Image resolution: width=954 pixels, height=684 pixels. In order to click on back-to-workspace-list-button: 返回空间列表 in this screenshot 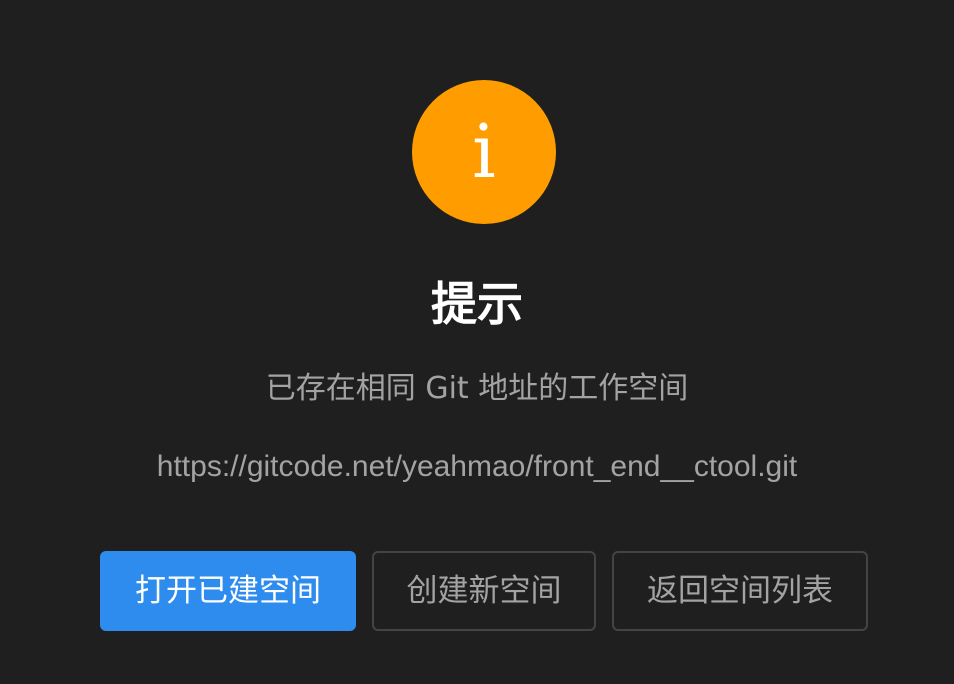, I will do `click(740, 591)`.